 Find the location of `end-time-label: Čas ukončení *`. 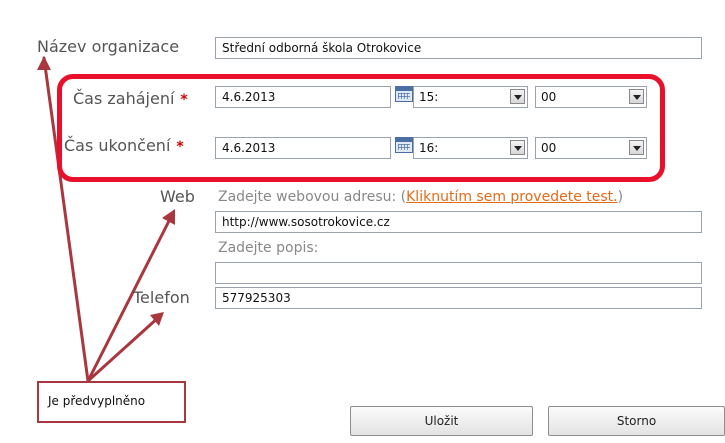

end-time-label: Čas ukončení * is located at coordinates (124, 145).